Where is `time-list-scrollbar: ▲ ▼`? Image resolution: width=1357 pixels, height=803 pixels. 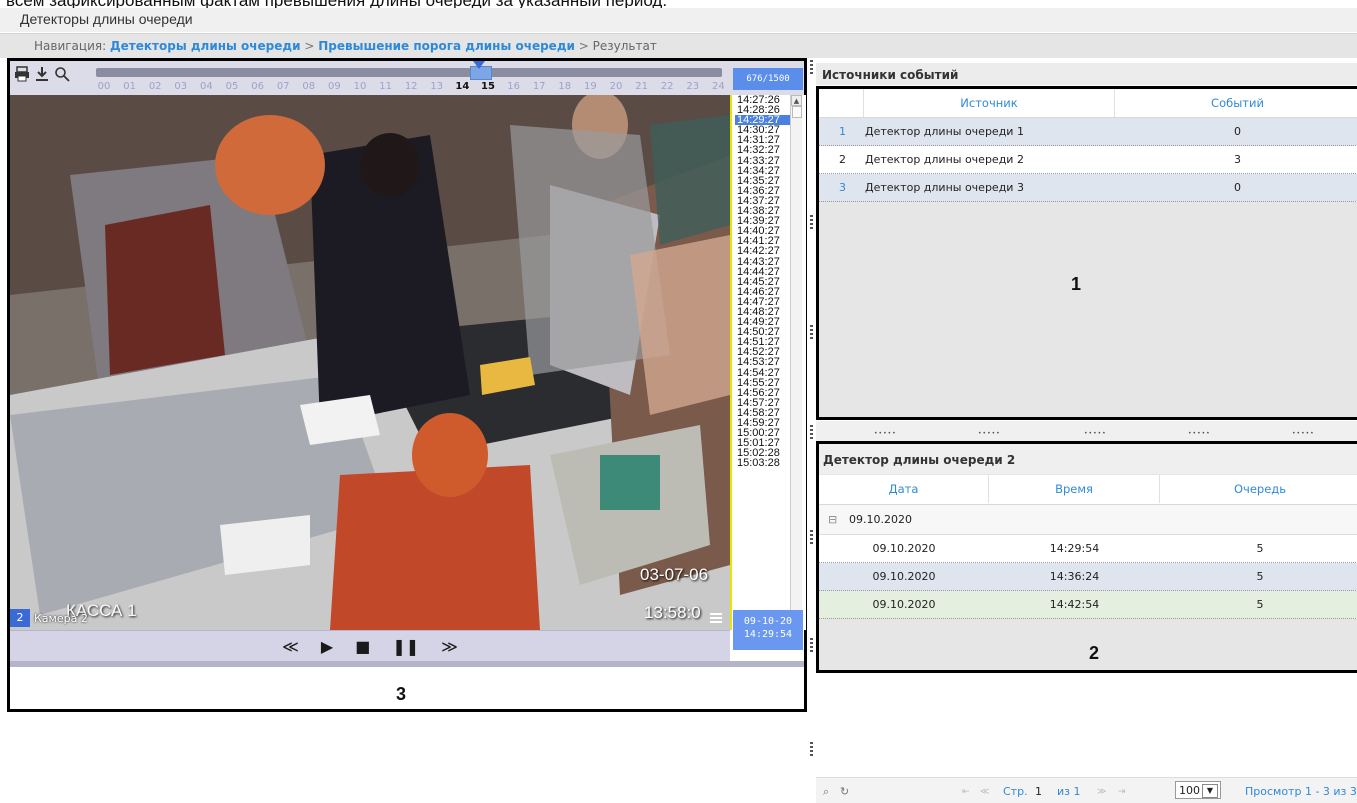
time-list-scrollbar: ▲ ▼ is located at coordinates (796, 362).